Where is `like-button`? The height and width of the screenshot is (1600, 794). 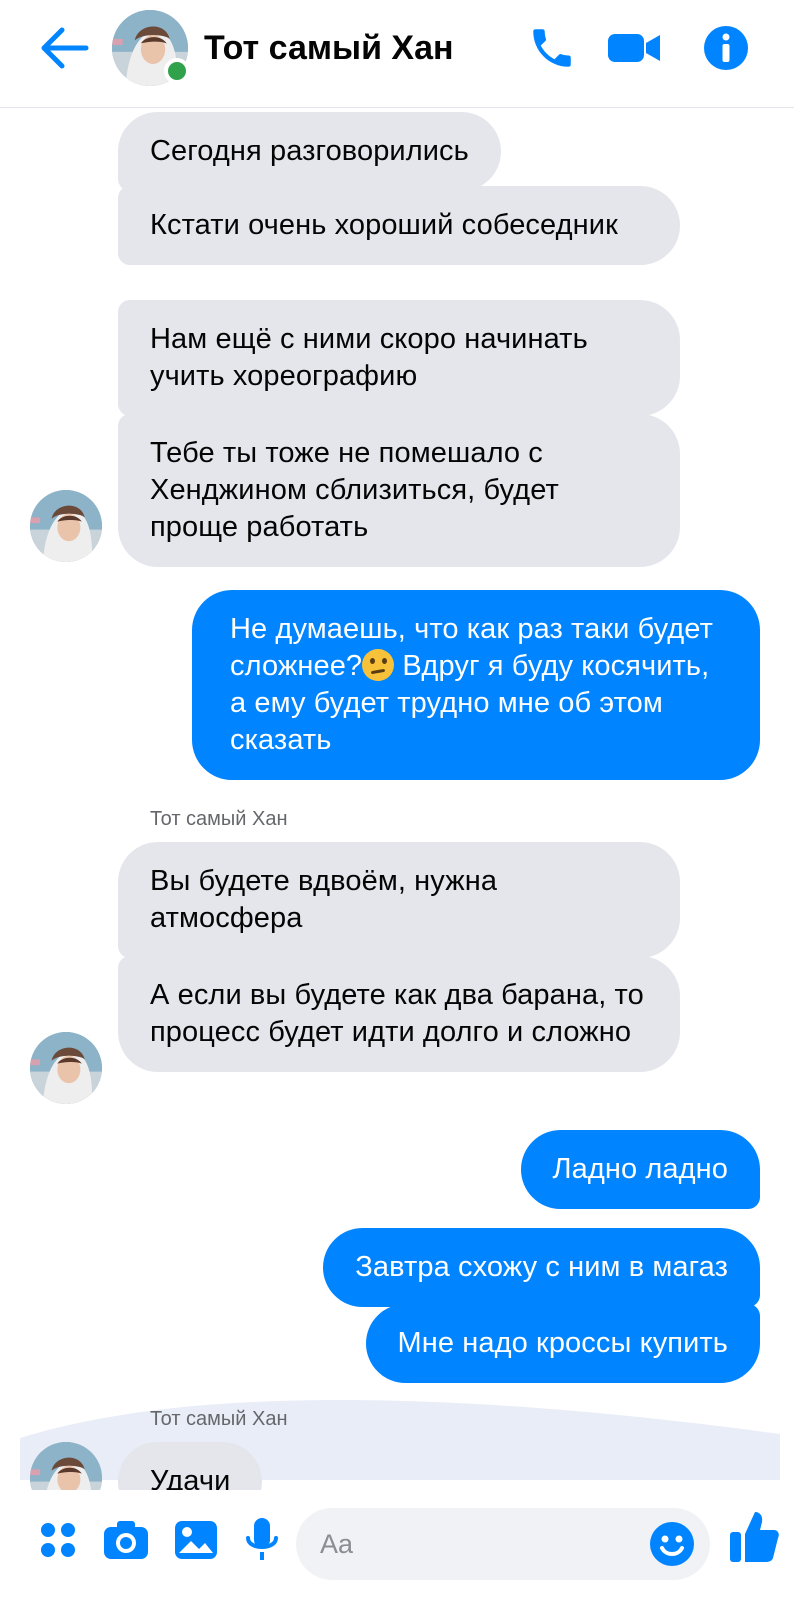 like-button is located at coordinates (754, 1536).